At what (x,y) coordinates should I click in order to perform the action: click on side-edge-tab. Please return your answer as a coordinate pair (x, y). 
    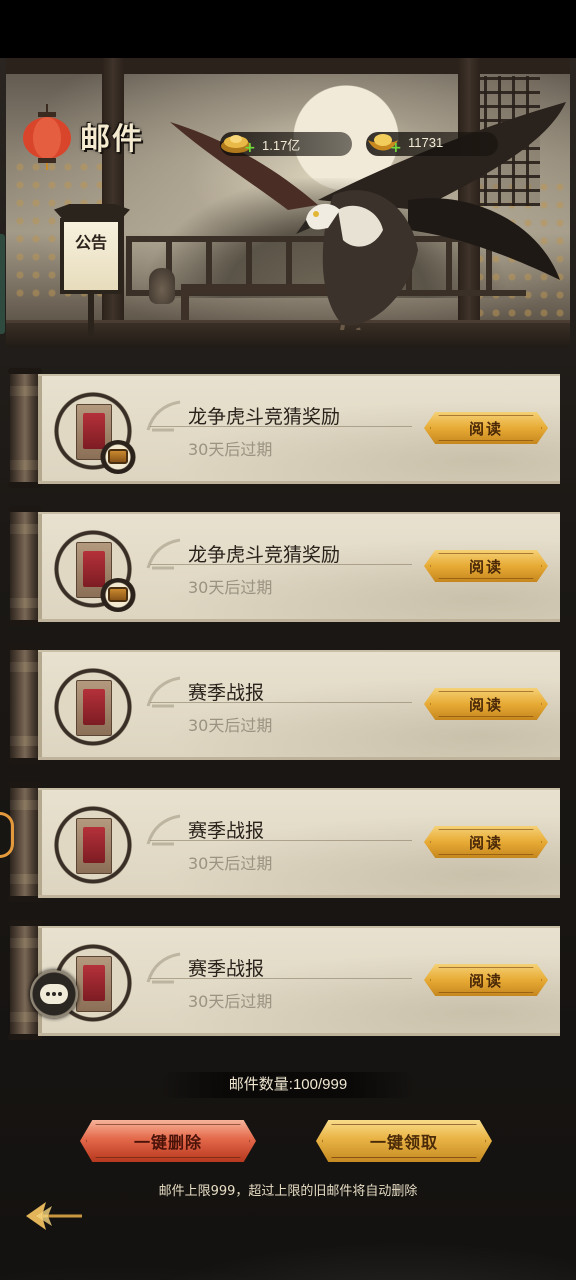
    Looking at the image, I should click on (2, 284).